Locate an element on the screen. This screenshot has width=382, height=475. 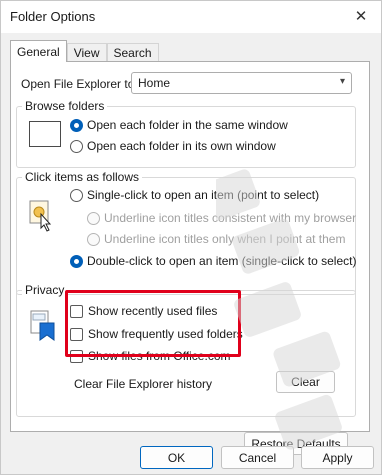
close-icon: ✕ is located at coordinates (361, 16).